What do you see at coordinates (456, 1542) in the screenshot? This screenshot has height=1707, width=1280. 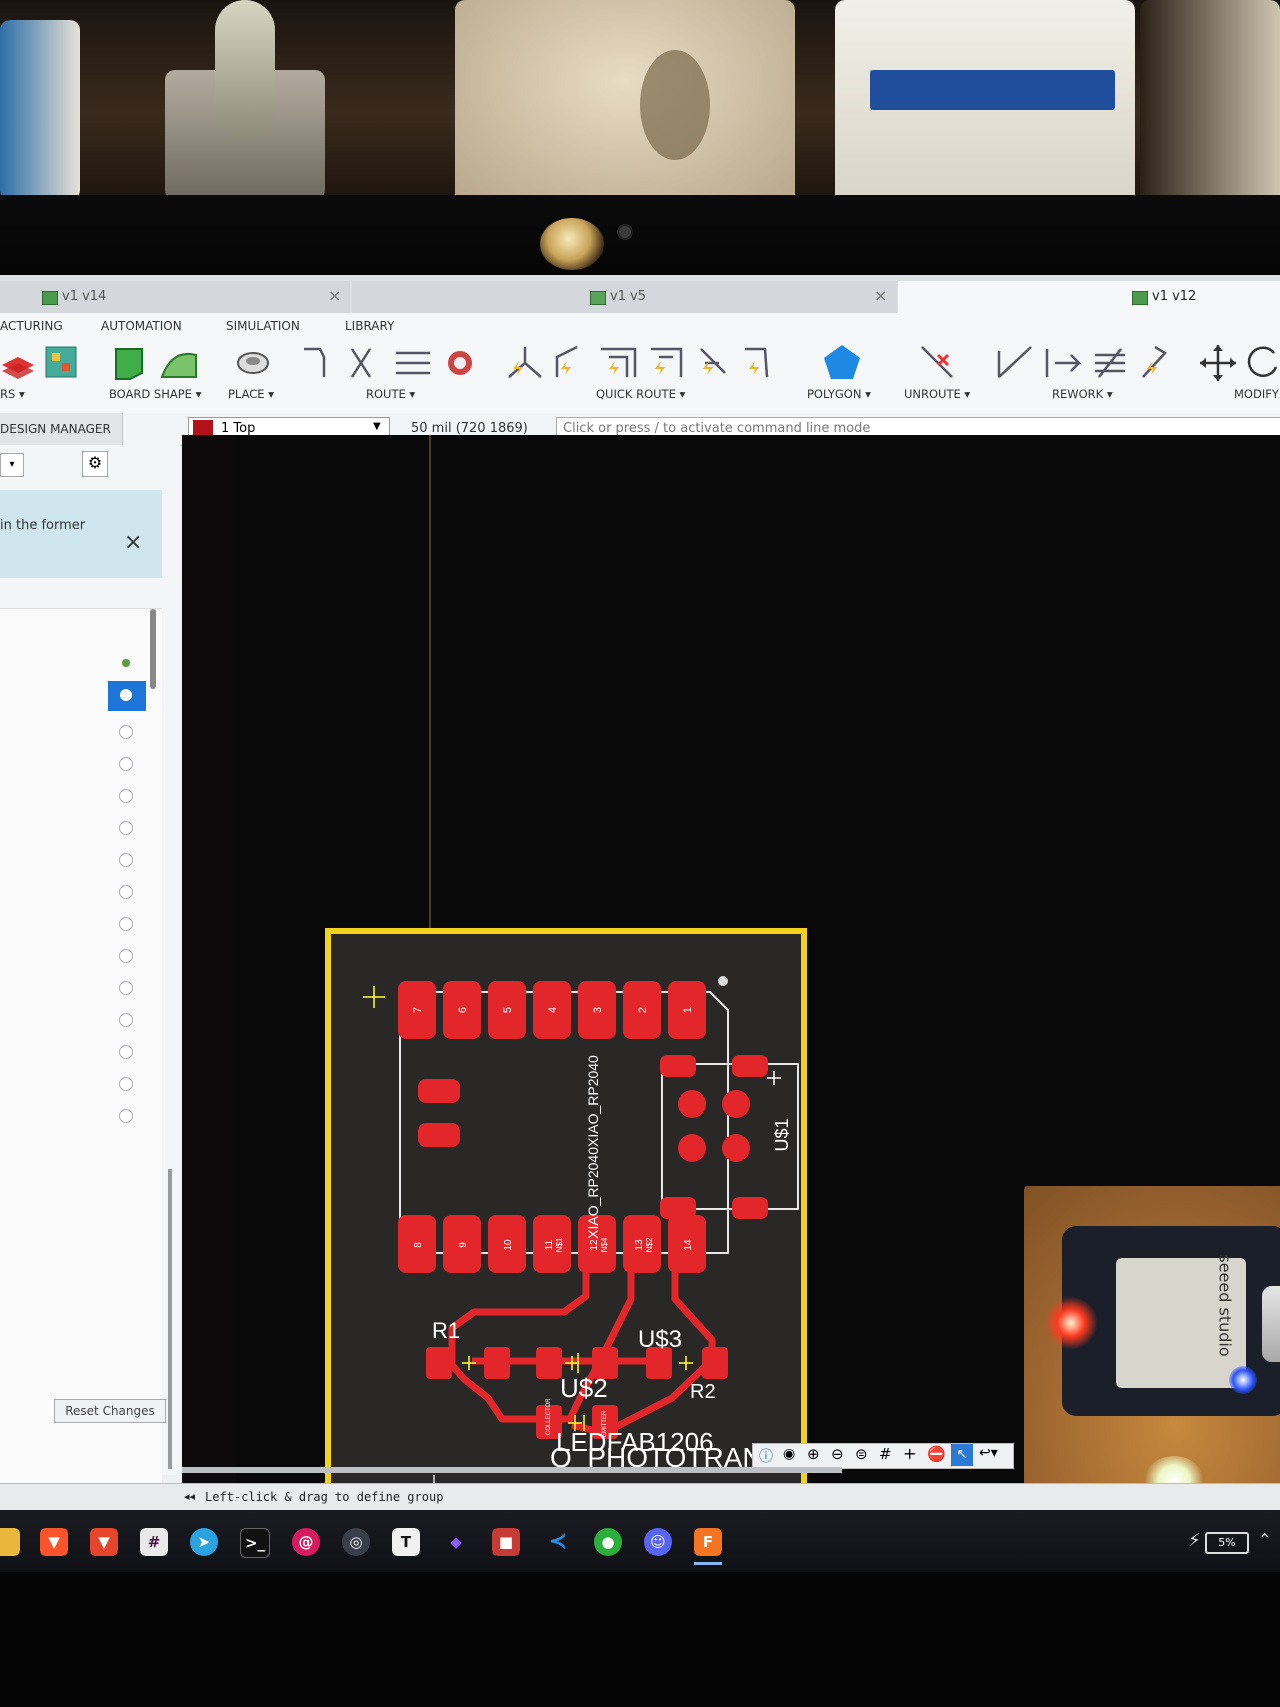 I see `obsidian-icon: ◆` at bounding box center [456, 1542].